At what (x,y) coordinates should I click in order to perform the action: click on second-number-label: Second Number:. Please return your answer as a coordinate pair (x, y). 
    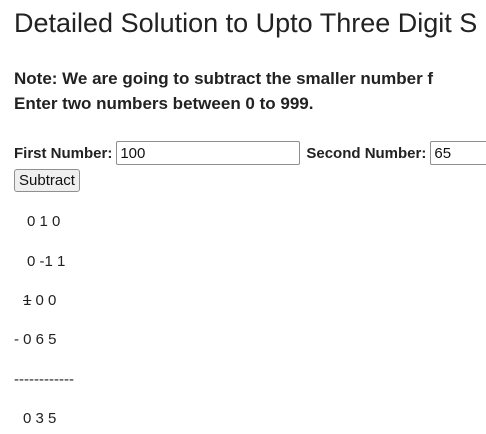
    Looking at the image, I should click on (366, 153).